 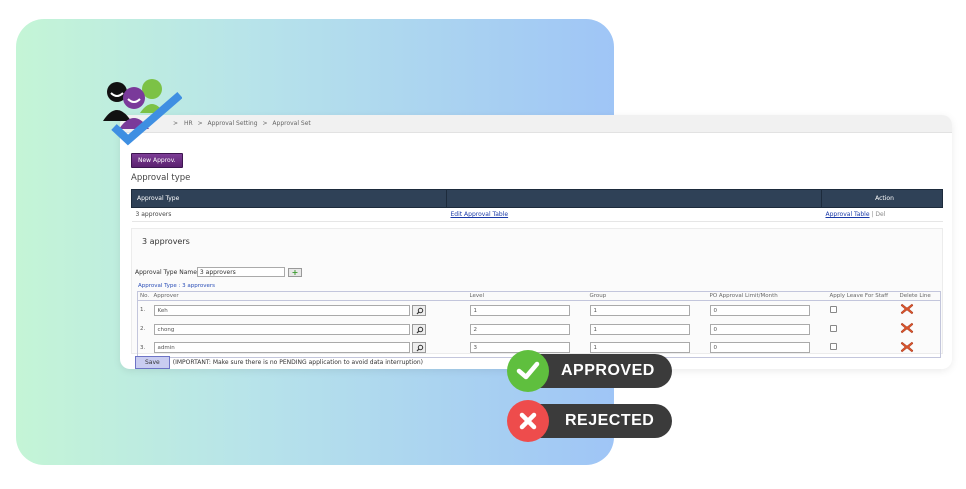 I want to click on edit-cell: Edit Approval Table, so click(x=634, y=214).